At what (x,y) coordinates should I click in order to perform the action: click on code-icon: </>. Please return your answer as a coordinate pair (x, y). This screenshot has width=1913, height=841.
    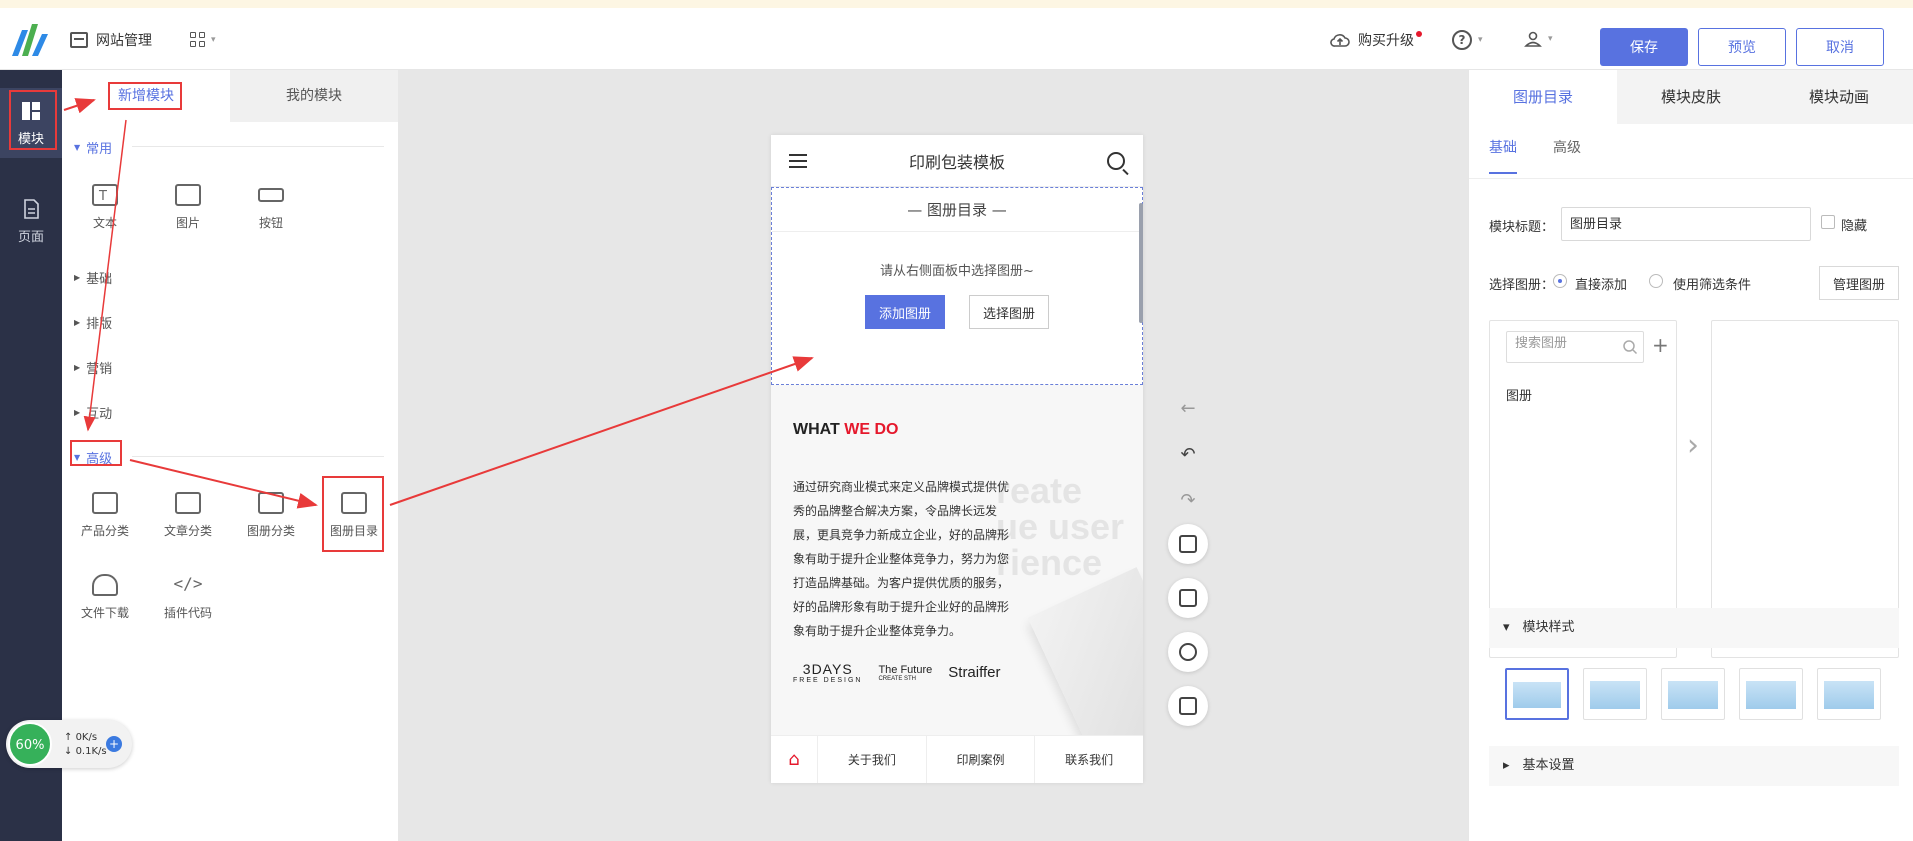
    Looking at the image, I should click on (188, 583).